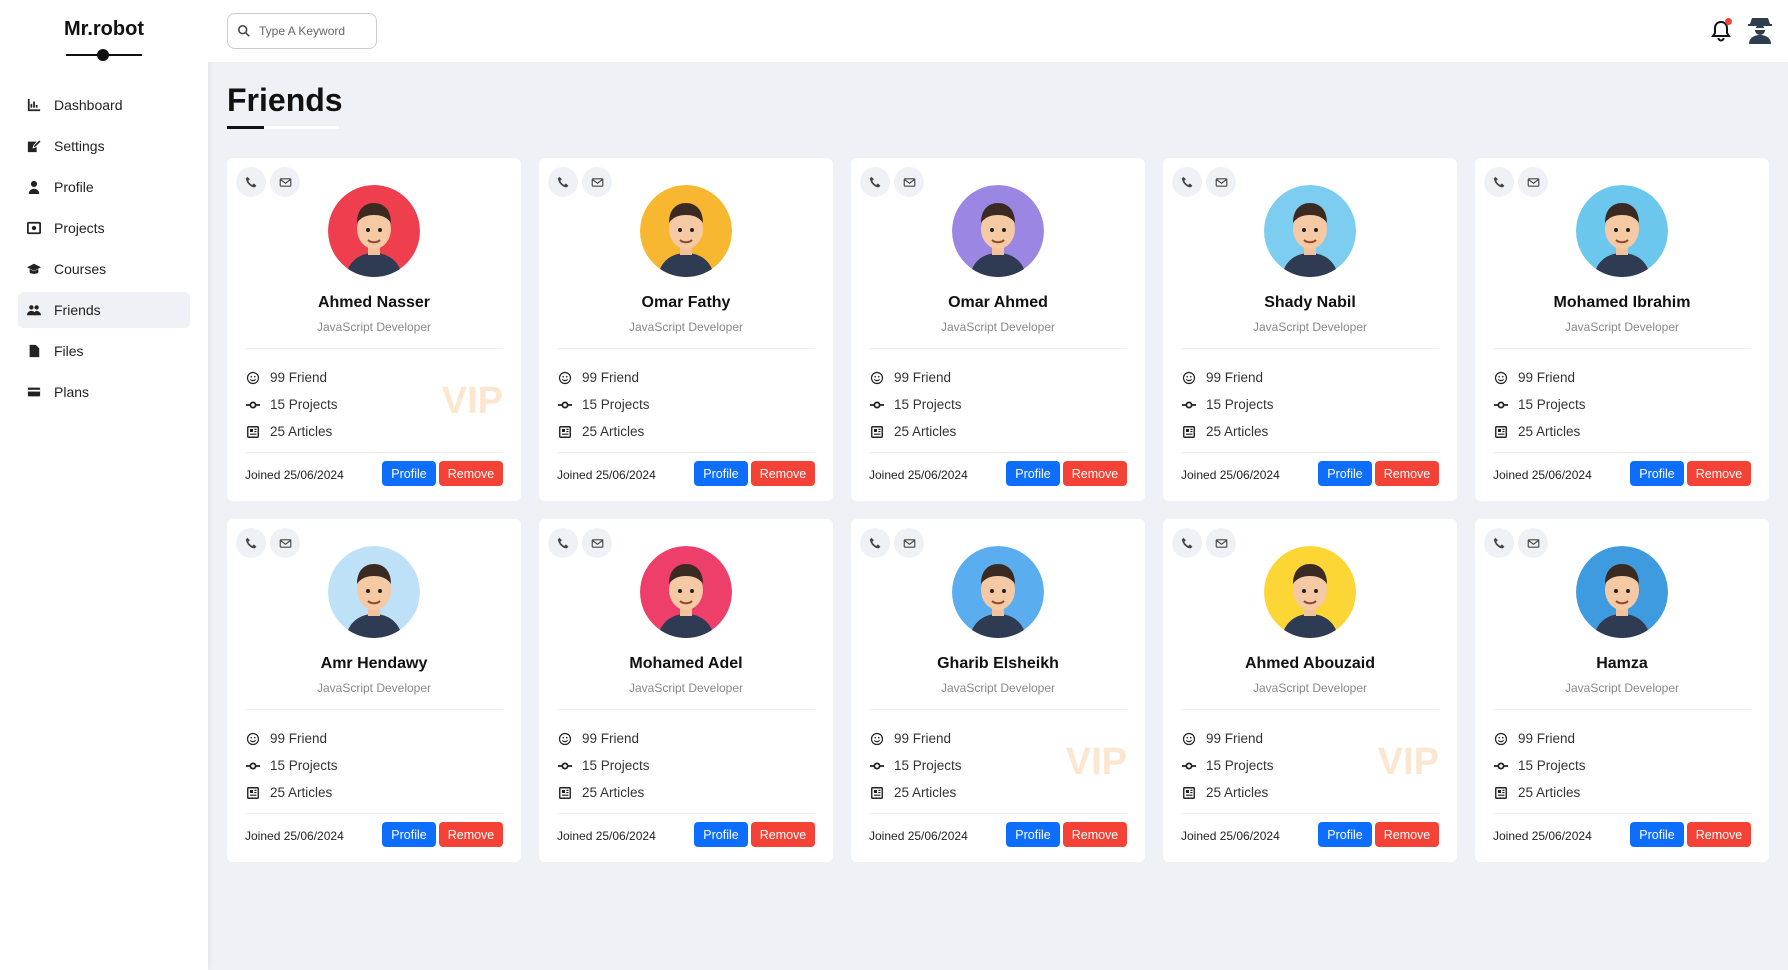  I want to click on sidebar-item-profile: Profile, so click(104, 187).